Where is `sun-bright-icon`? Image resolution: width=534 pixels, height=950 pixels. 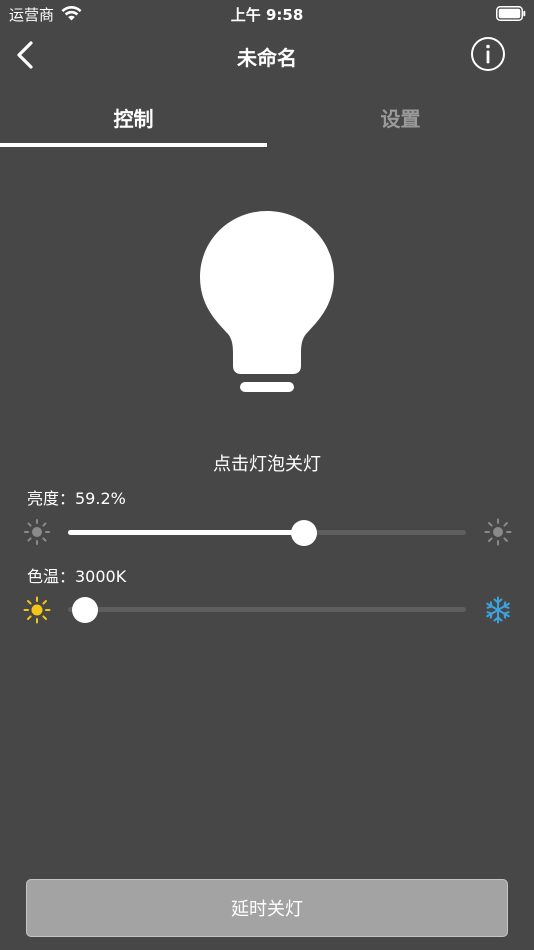 sun-bright-icon is located at coordinates (498, 532).